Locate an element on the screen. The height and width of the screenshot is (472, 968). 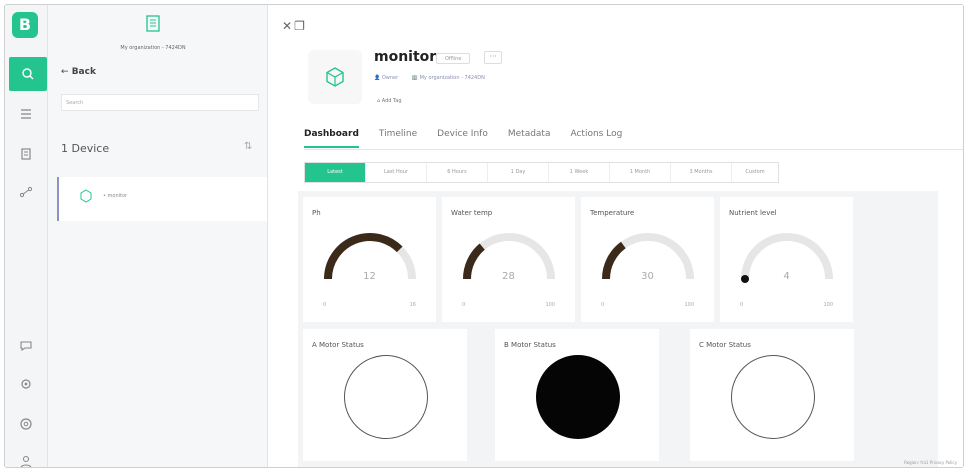
device-meta: 👤 Owner 🏢 My organization - 7424DN is located at coordinates (435, 78).